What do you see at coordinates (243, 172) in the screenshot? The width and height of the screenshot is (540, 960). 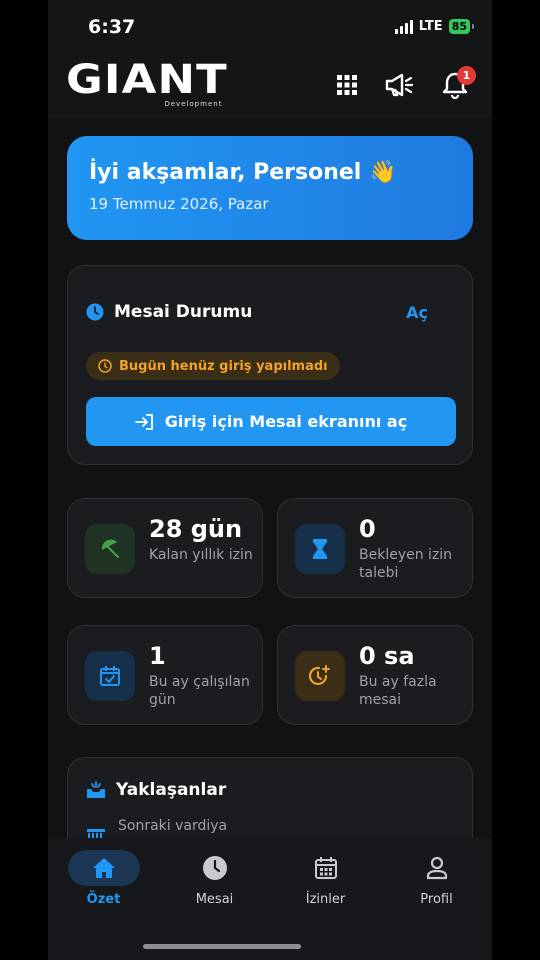 I see `greeting-title: İyi akşamlar, Personel 👋` at bounding box center [243, 172].